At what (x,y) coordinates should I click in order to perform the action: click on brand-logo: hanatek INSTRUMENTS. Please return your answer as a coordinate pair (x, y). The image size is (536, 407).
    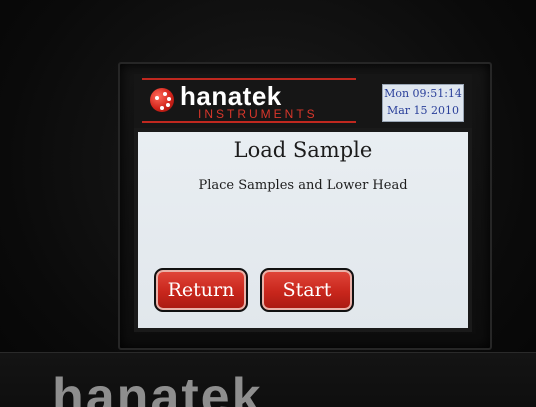
    Looking at the image, I should click on (249, 101).